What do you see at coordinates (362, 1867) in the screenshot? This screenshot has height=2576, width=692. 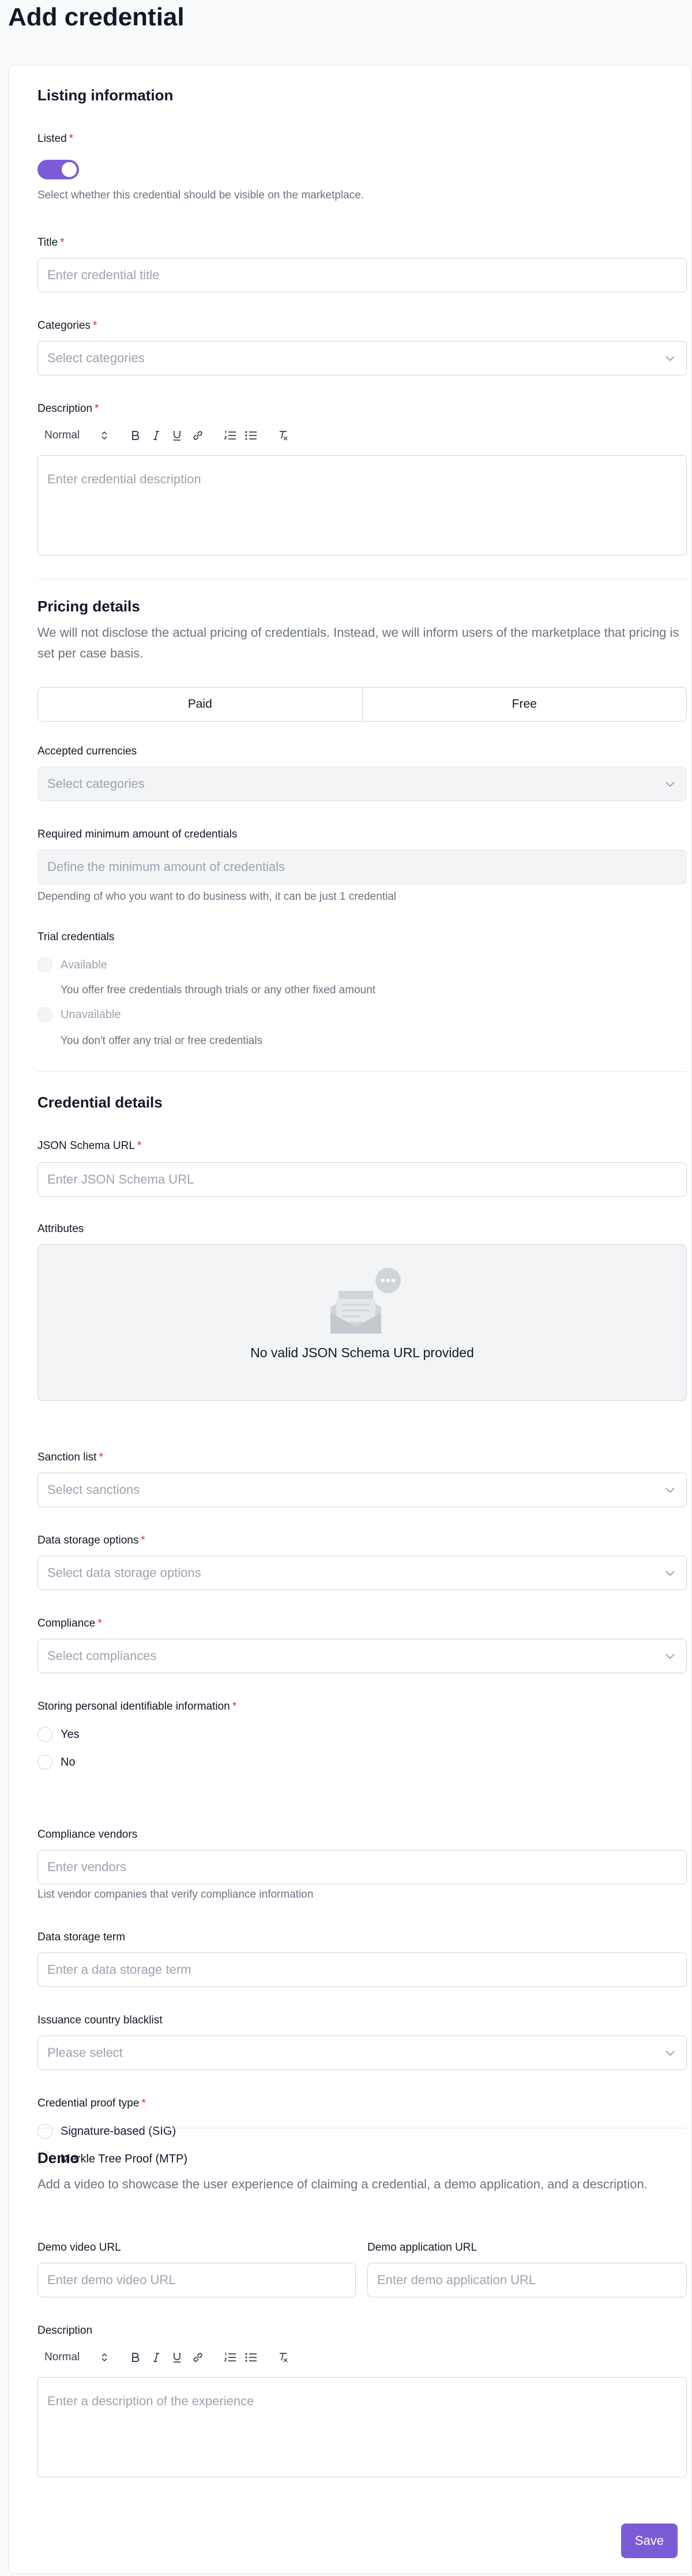 I see `vendors-input: Enter vendors` at bounding box center [362, 1867].